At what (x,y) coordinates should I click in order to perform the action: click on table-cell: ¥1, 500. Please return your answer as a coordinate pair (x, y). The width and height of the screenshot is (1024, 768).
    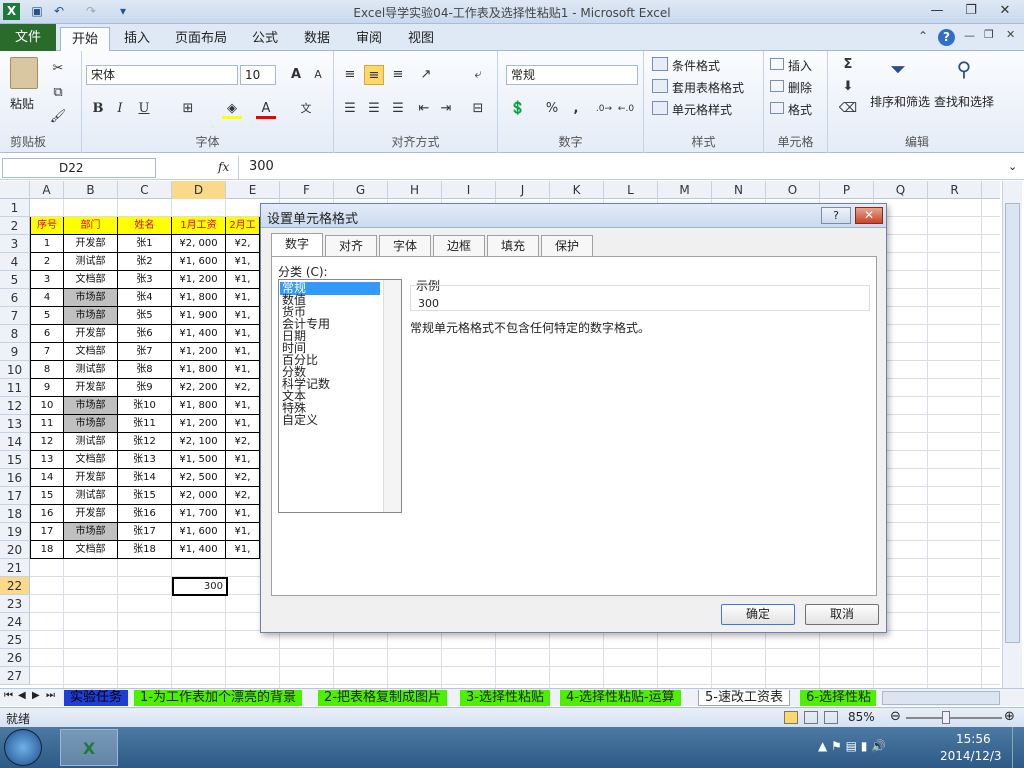
    Looking at the image, I should click on (199, 460).